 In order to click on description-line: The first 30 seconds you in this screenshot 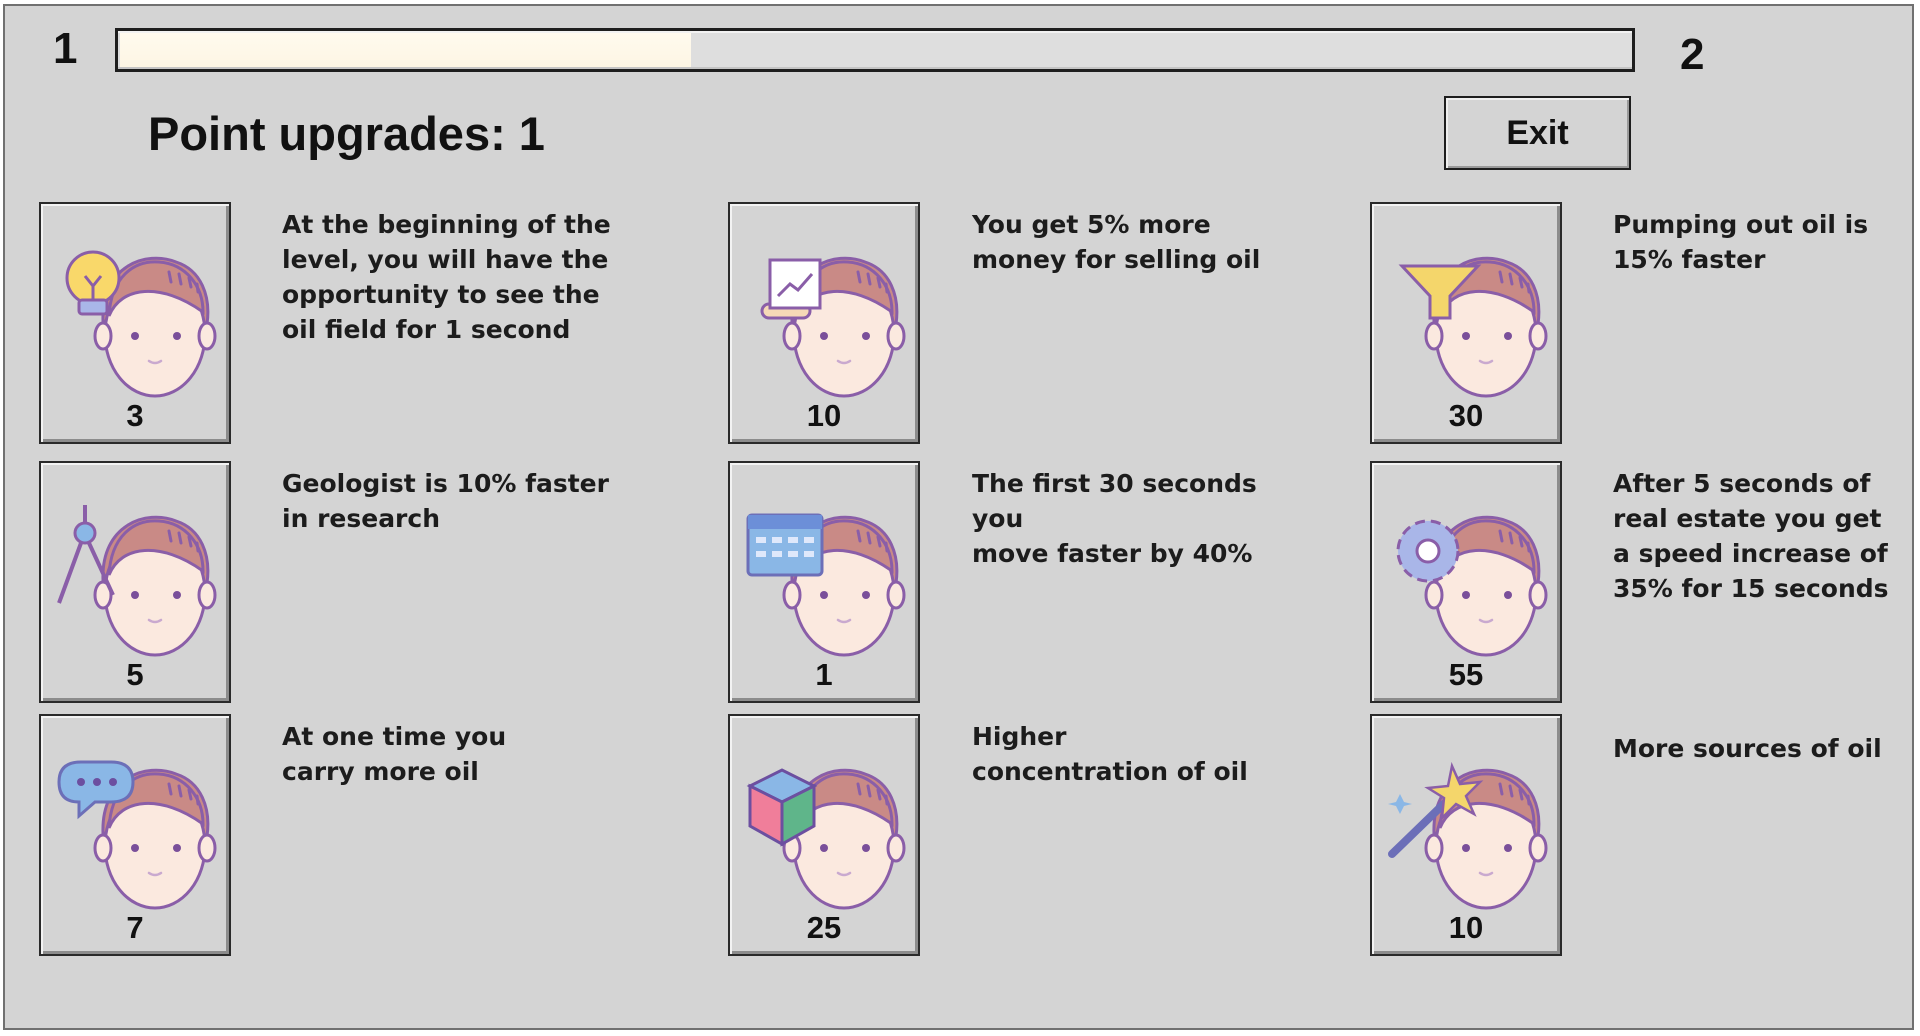, I will do `click(1114, 501)`.